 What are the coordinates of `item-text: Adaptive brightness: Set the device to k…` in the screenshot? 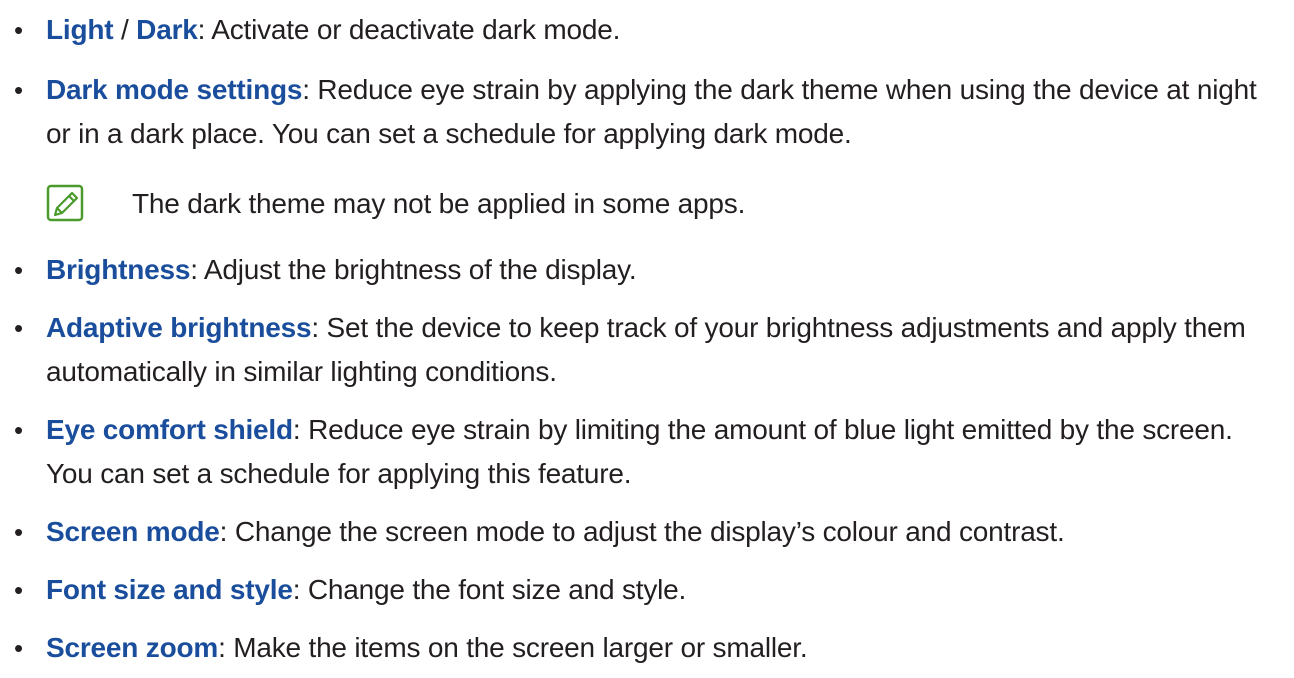 It's located at (658, 350).